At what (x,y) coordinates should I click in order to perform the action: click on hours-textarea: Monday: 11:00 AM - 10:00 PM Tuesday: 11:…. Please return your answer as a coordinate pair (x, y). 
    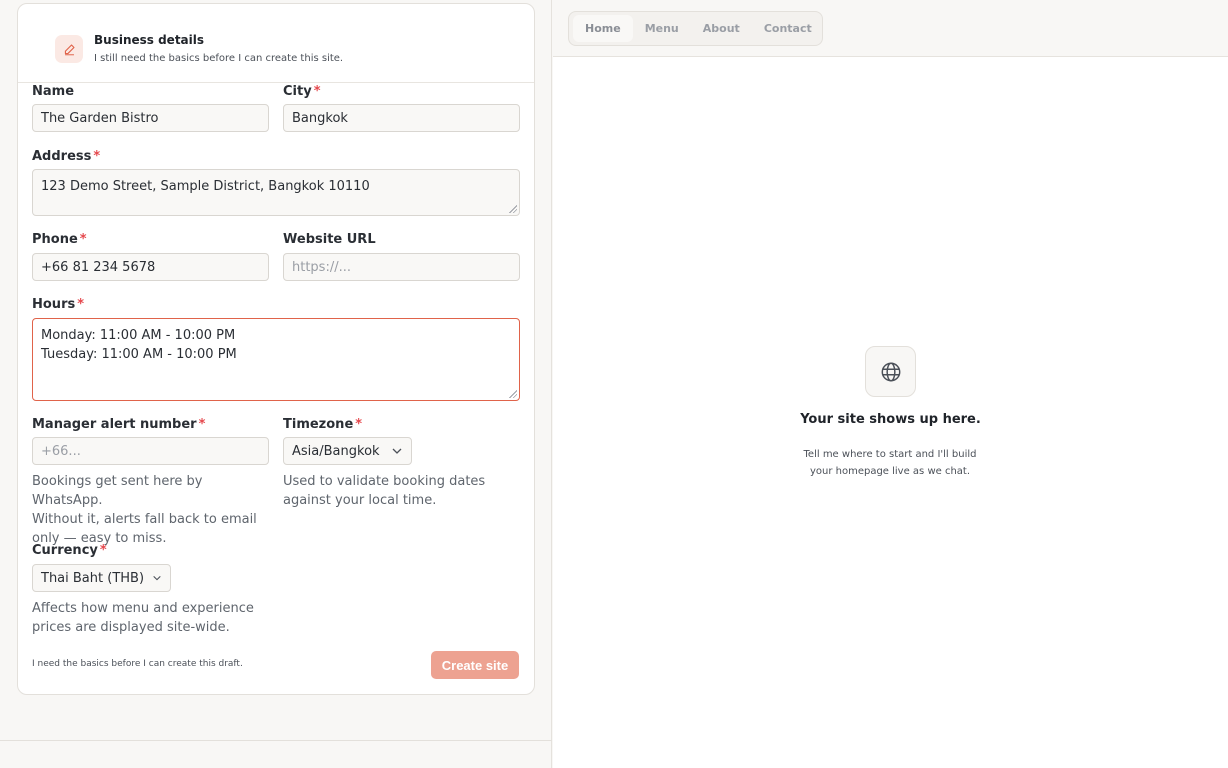
    Looking at the image, I should click on (276, 359).